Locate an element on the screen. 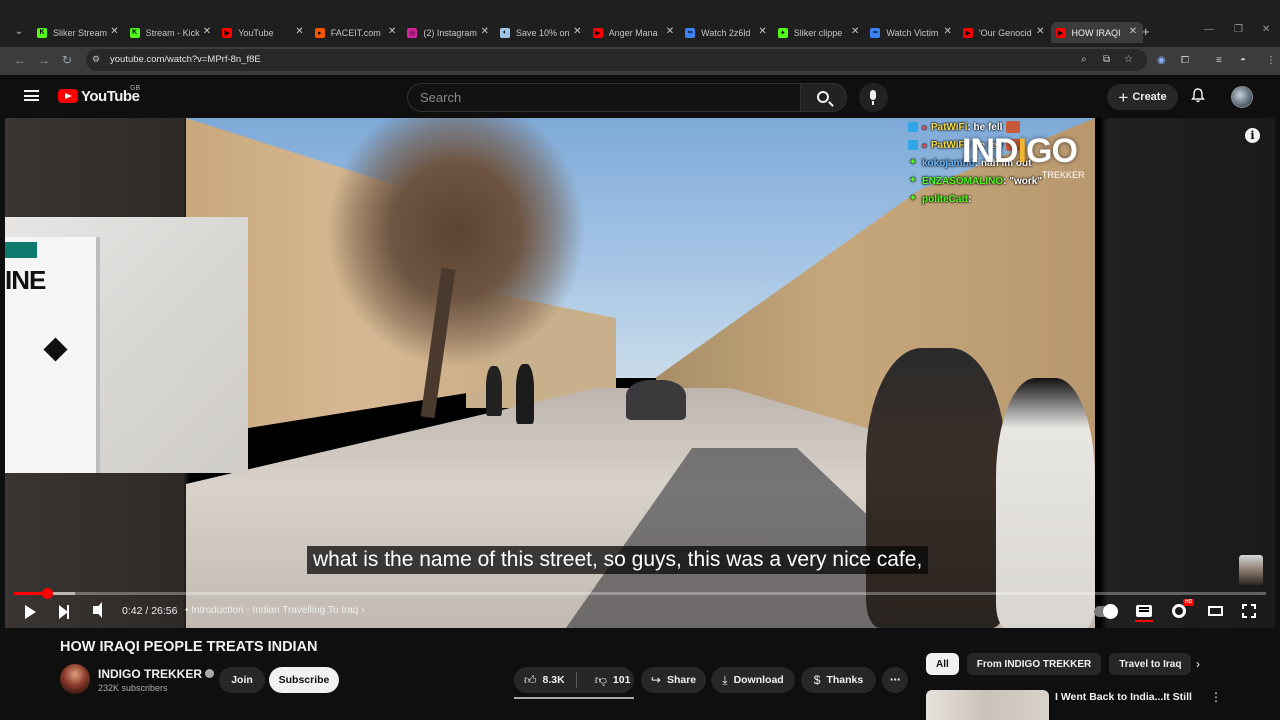 Image resolution: width=1280 pixels, height=720 pixels. autoplay-toggle is located at coordinates (1106, 611).